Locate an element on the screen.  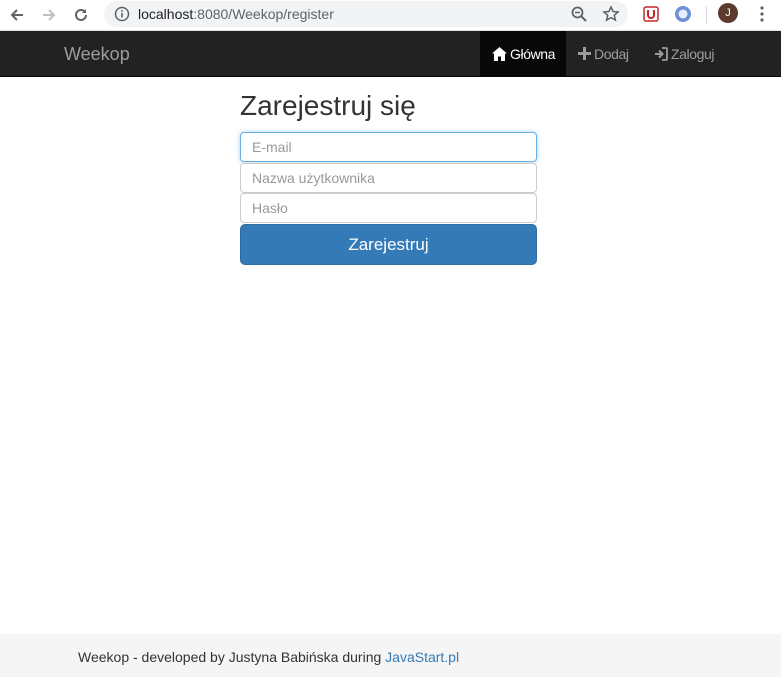
nav-item-label: Zaloguj is located at coordinates (693, 53).